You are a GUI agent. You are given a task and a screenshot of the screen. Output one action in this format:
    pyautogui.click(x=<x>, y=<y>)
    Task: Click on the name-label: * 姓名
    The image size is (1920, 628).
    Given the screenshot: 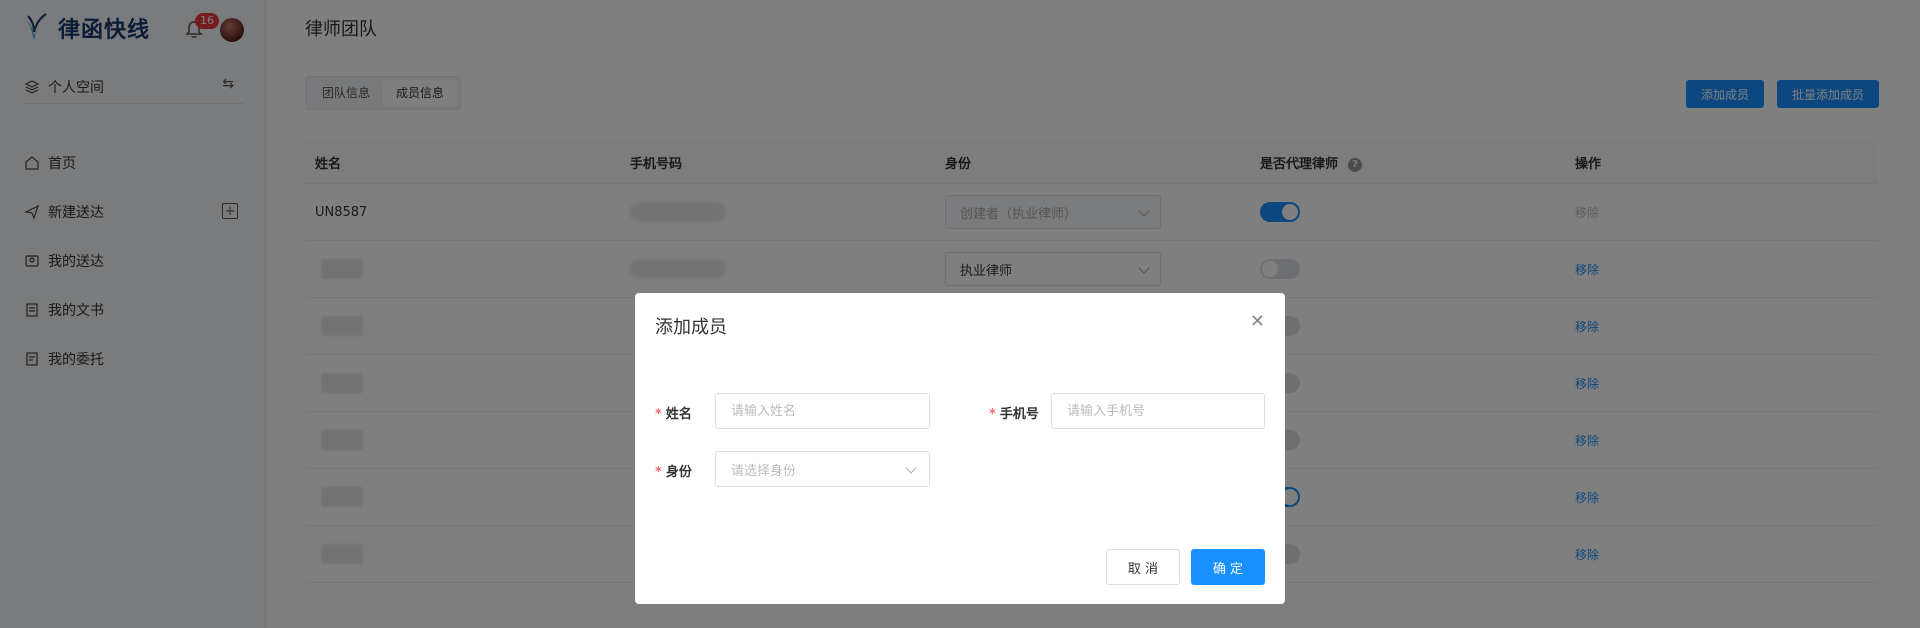 What is the action you would take?
    pyautogui.click(x=673, y=412)
    